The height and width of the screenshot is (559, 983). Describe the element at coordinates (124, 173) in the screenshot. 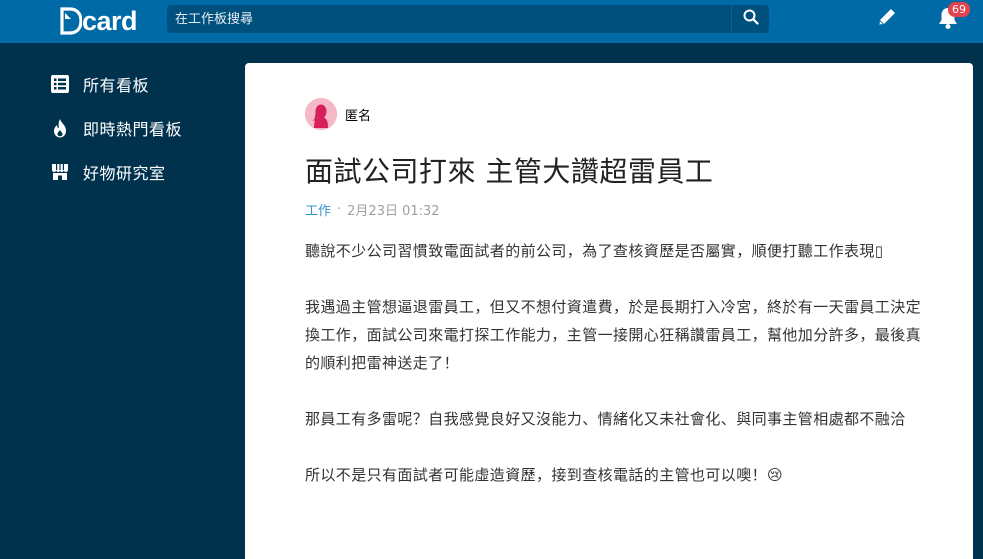

I see `sidebar-item-label: 好物研究室` at that location.